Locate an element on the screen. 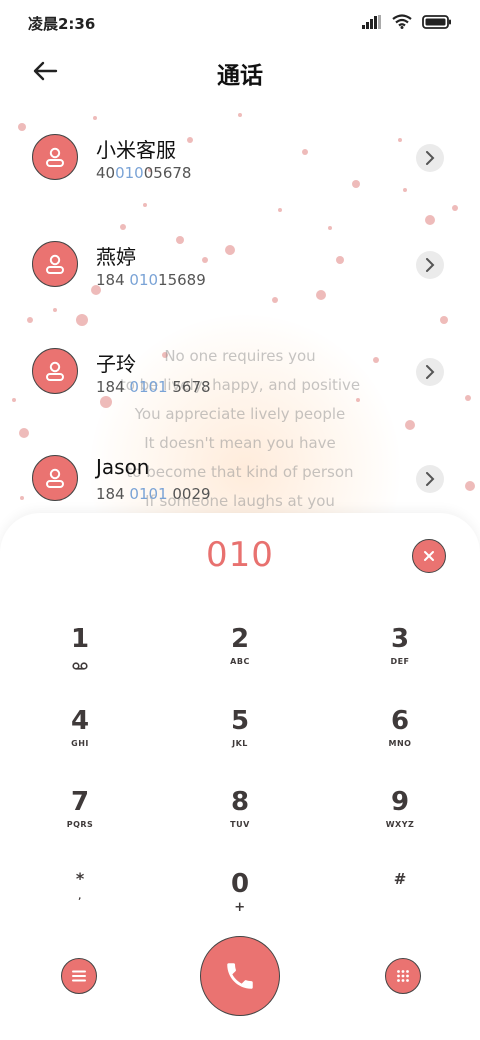 The image size is (480, 1040). keypad-icon is located at coordinates (403, 976).